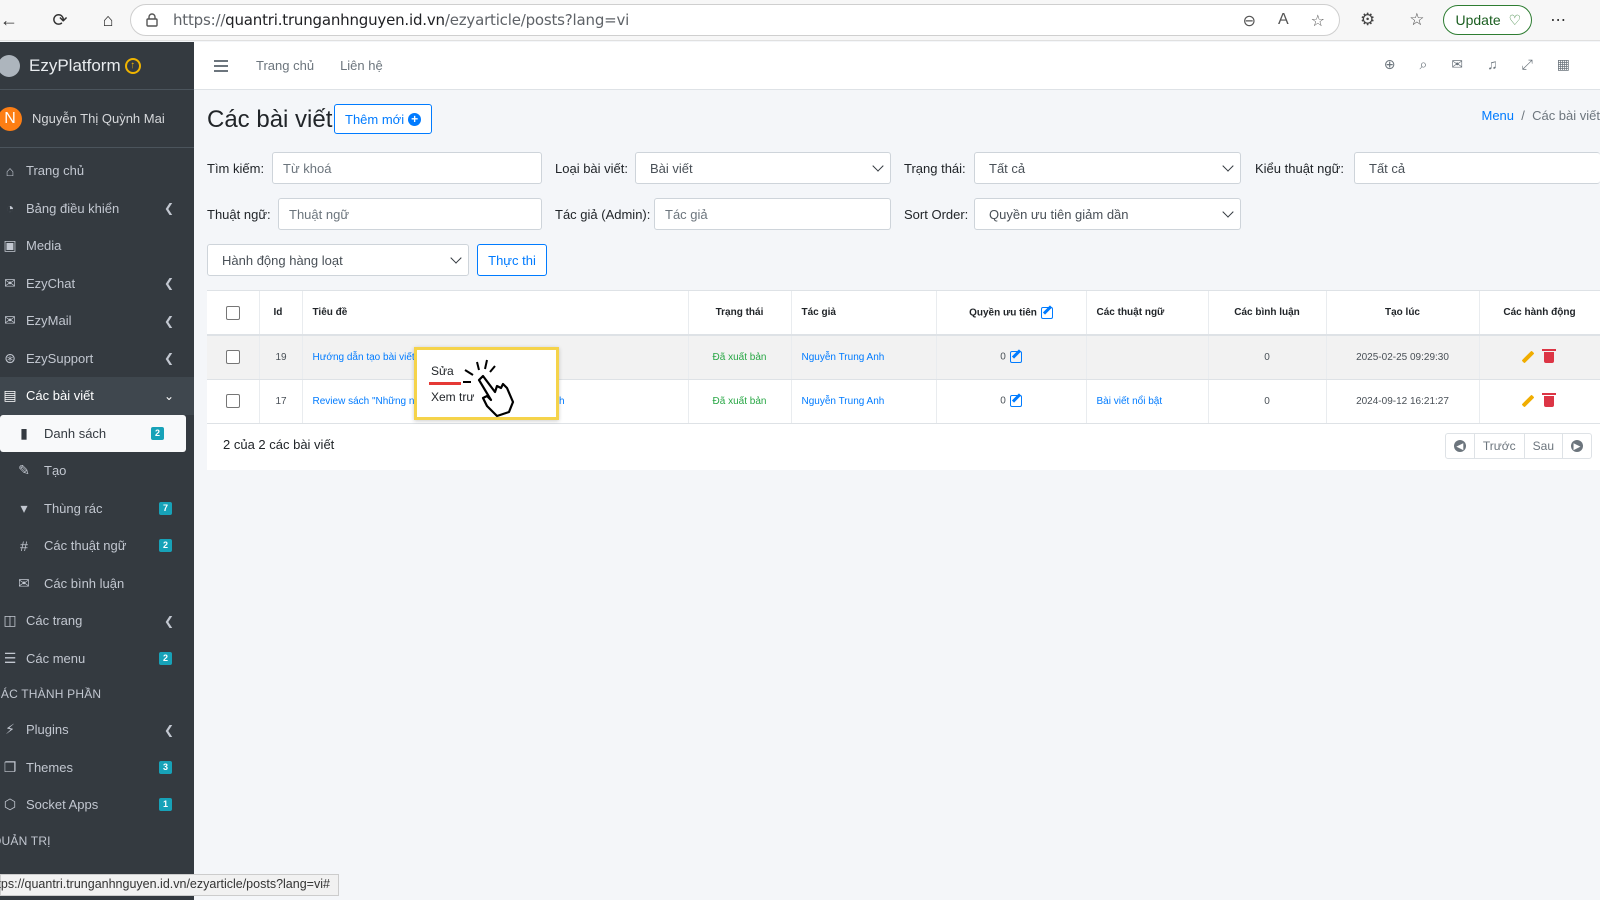  What do you see at coordinates (97, 66) in the screenshot?
I see `brand: EzyPlatform ↑` at bounding box center [97, 66].